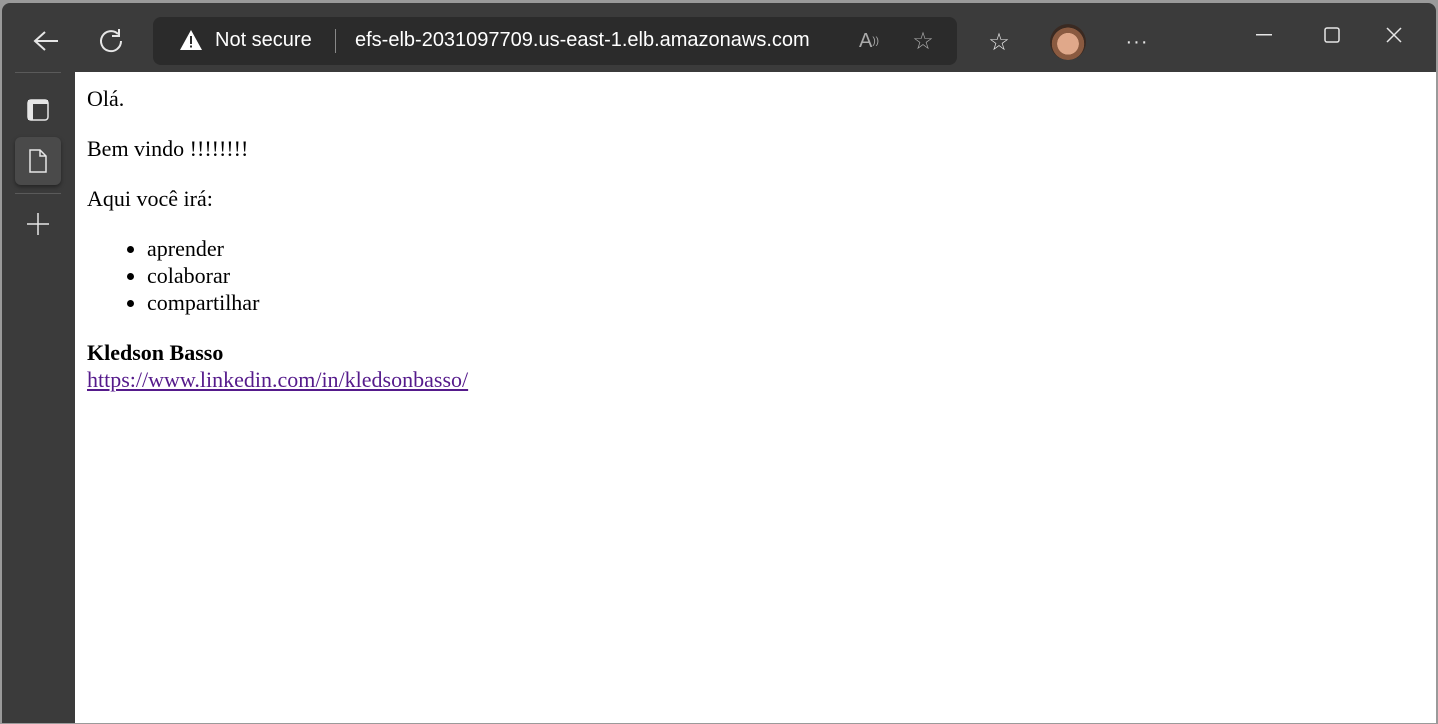 The height and width of the screenshot is (724, 1438). I want to click on profile-avatar, so click(1068, 42).